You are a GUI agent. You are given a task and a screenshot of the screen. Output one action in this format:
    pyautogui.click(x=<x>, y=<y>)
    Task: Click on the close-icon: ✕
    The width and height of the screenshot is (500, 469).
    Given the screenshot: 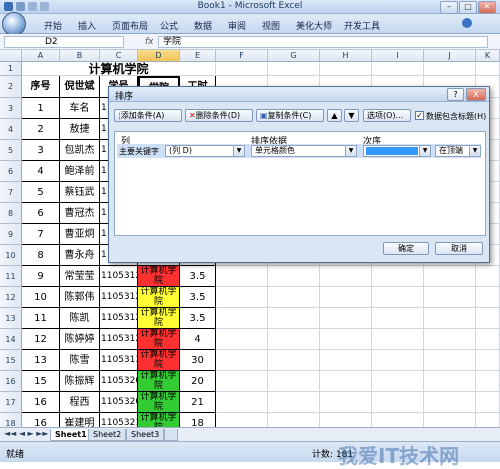 What is the action you would take?
    pyautogui.click(x=487, y=7)
    